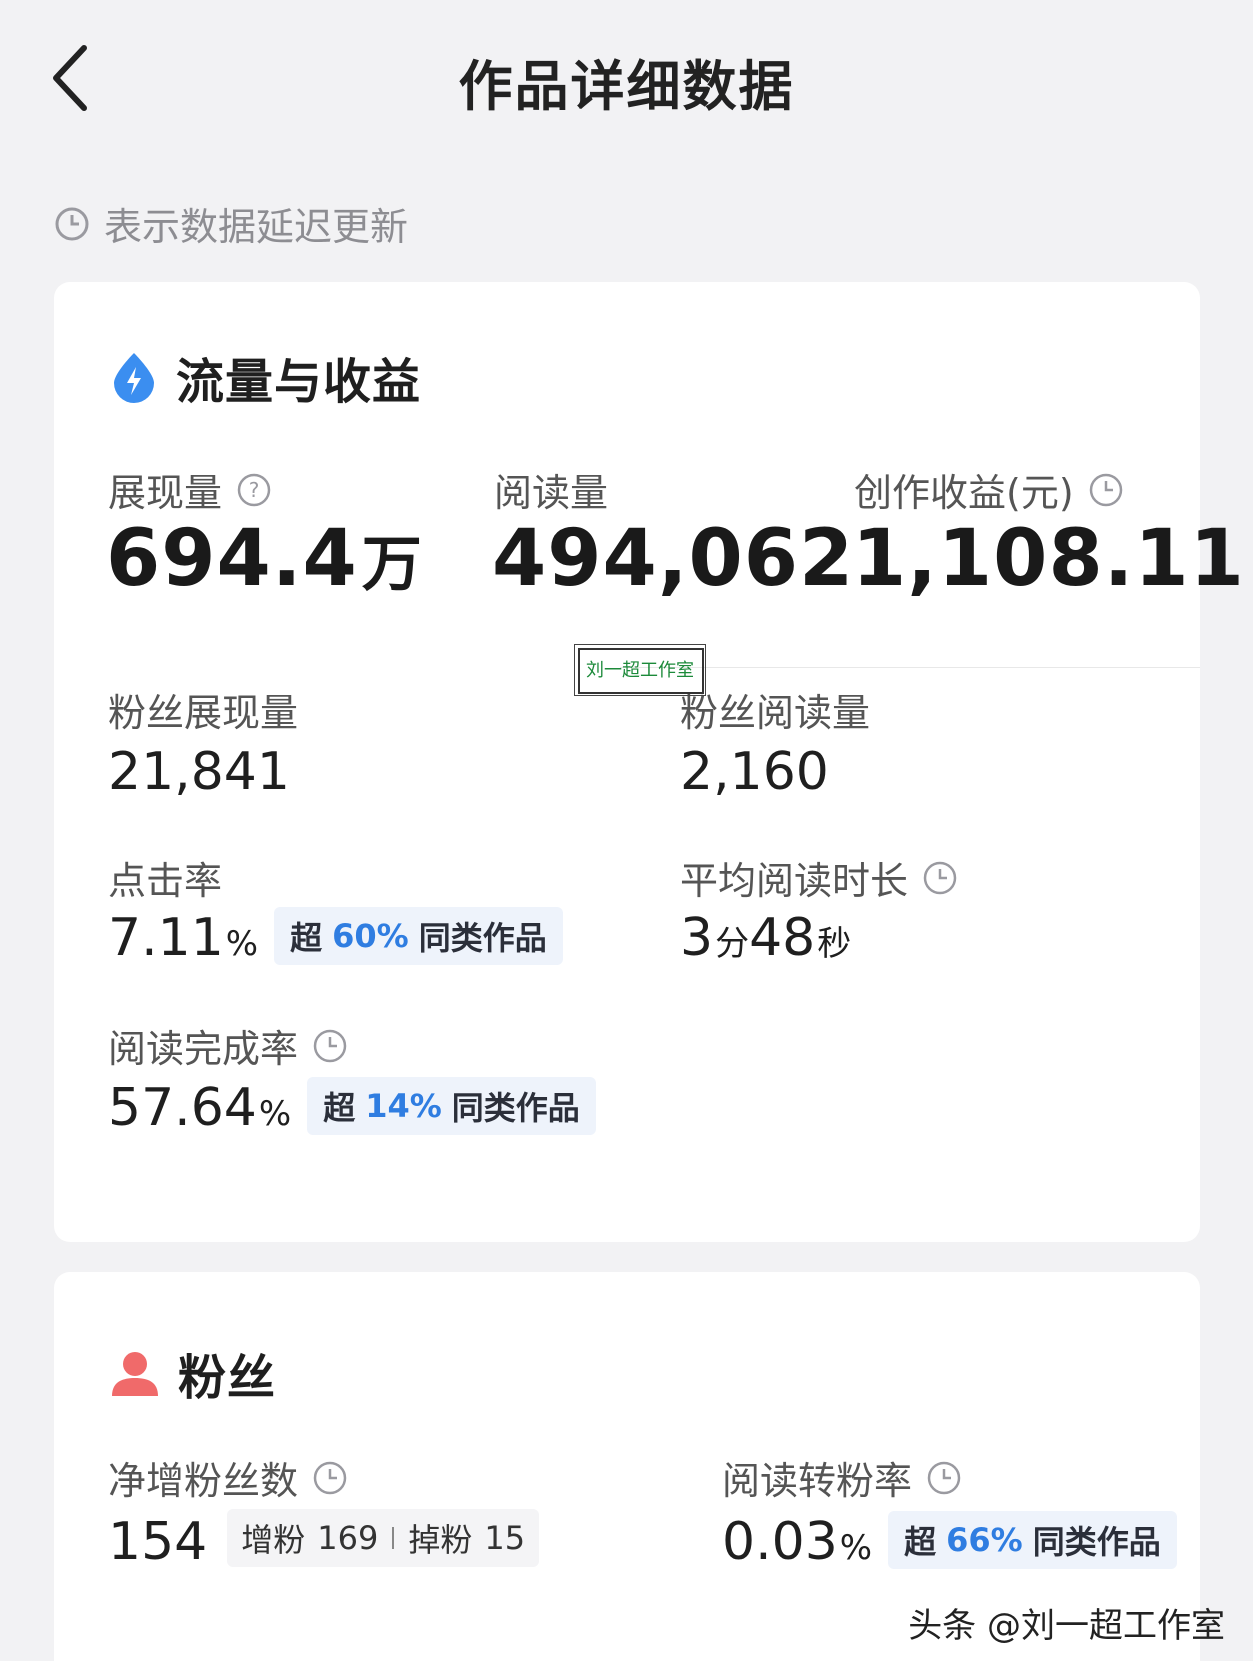  I want to click on income-label: 创作收益(元), so click(964, 493).